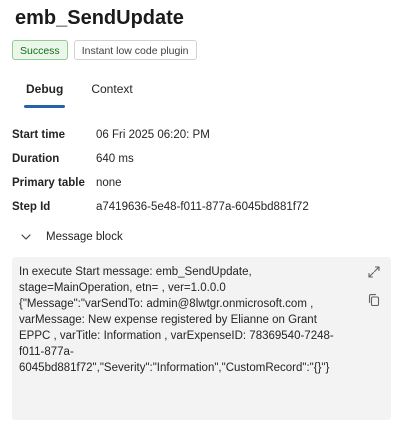 The height and width of the screenshot is (427, 401). Describe the element at coordinates (99, 18) in the screenshot. I see `page-title: emb_SendUpdate` at that location.